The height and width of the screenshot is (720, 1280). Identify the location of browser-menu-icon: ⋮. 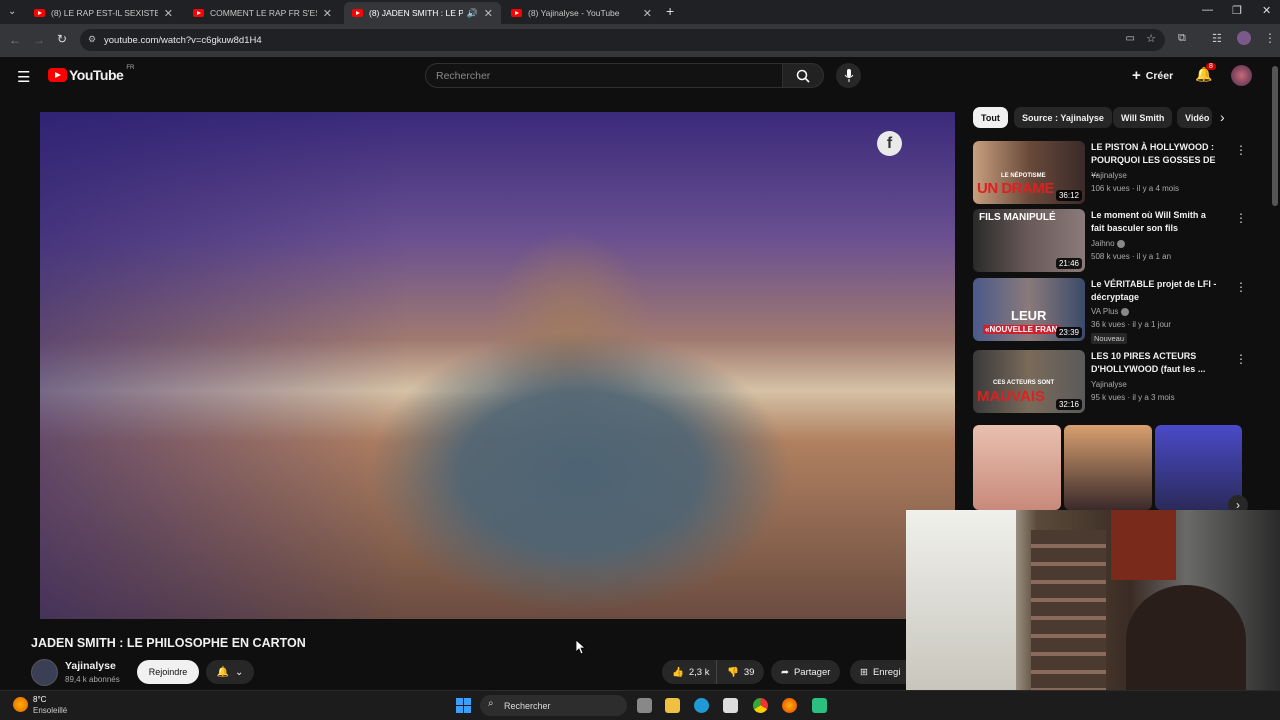
(1270, 38).